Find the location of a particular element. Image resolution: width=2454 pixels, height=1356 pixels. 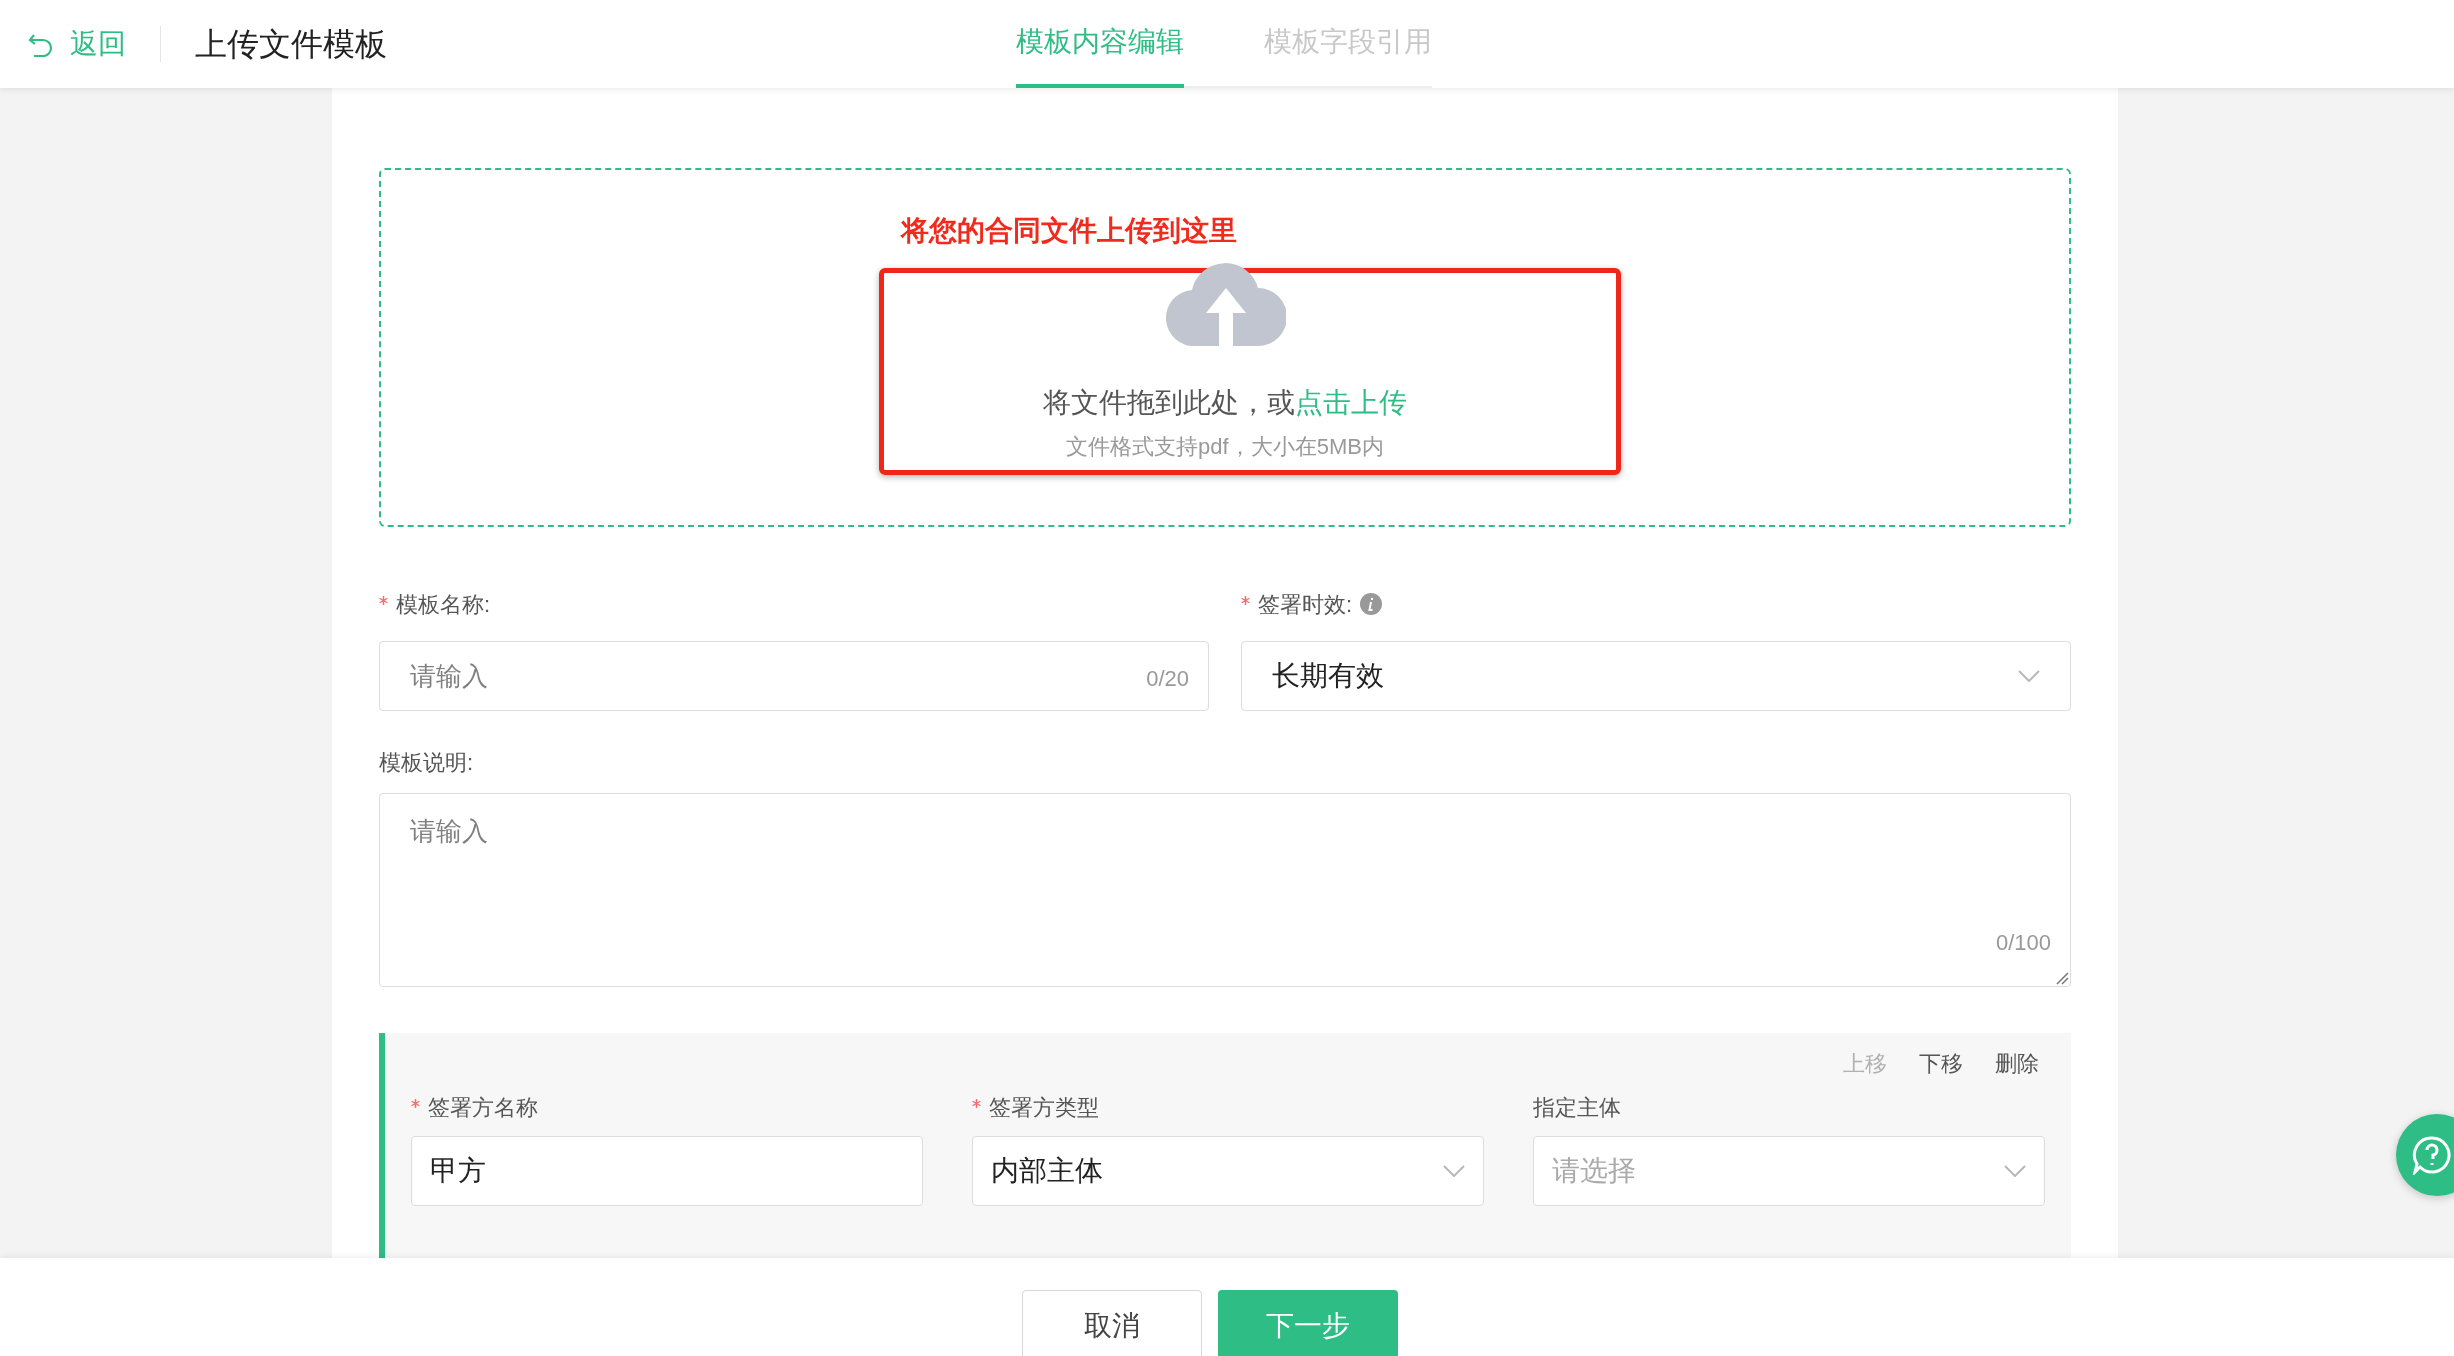

help-button is located at coordinates (2425, 1155).